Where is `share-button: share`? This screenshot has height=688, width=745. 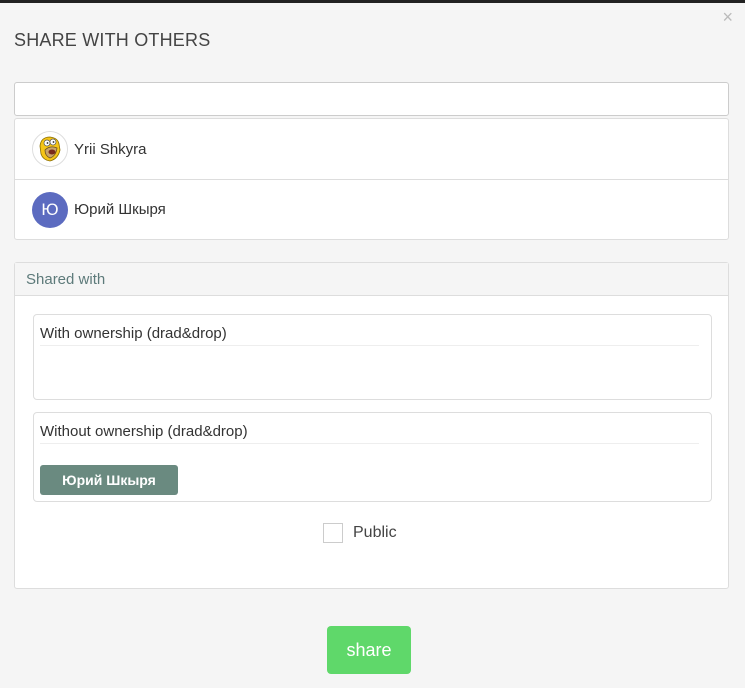
share-button: share is located at coordinates (369, 650).